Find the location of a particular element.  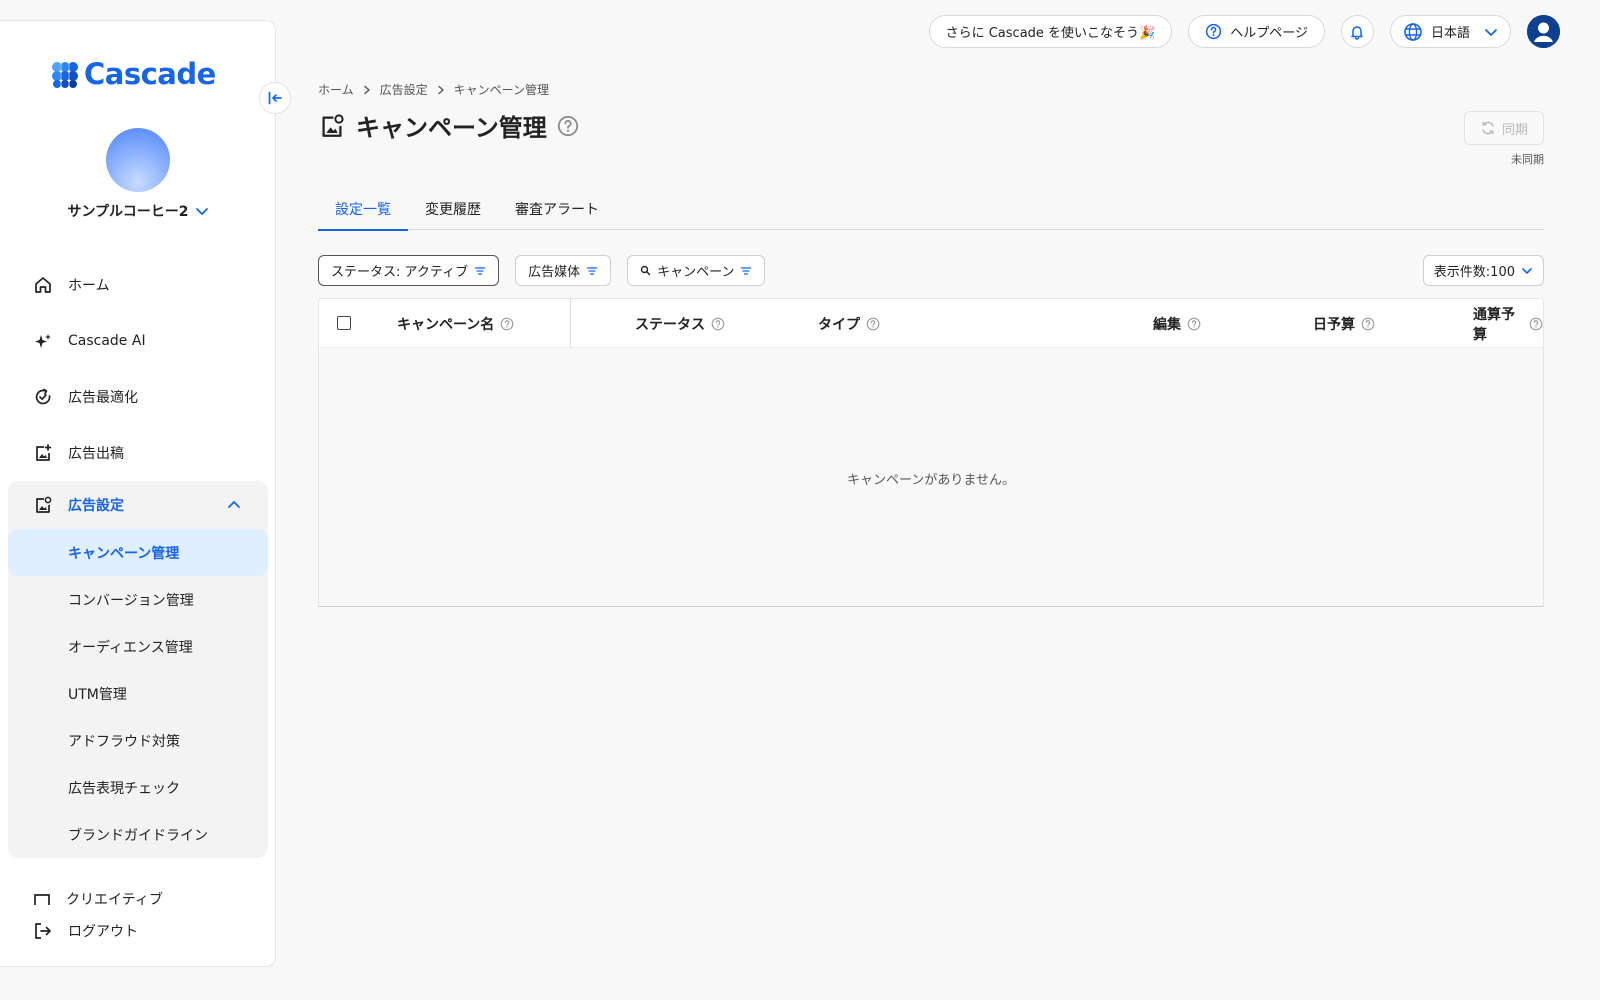

sidebar-subitem-label: オーディエンス管理 is located at coordinates (130, 647).